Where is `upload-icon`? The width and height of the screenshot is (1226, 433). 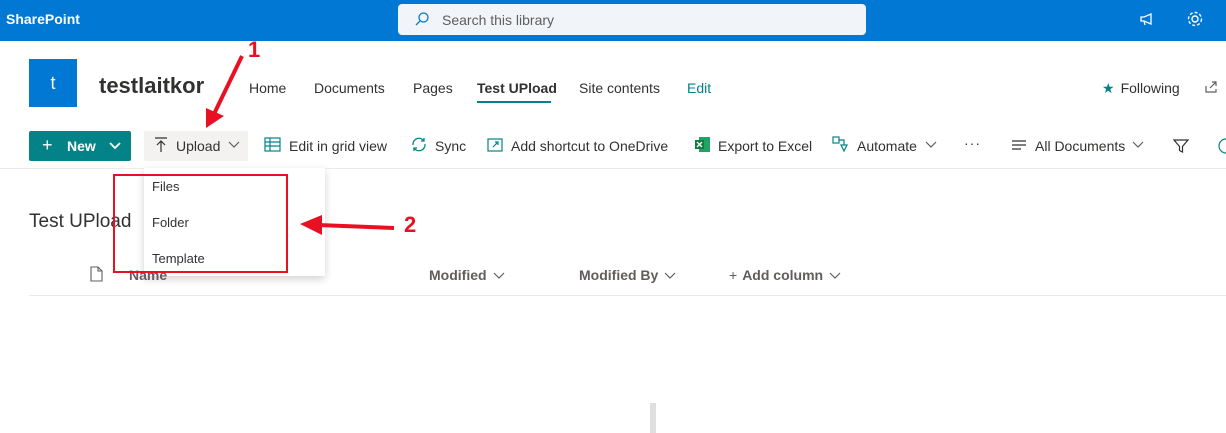 upload-icon is located at coordinates (161, 145).